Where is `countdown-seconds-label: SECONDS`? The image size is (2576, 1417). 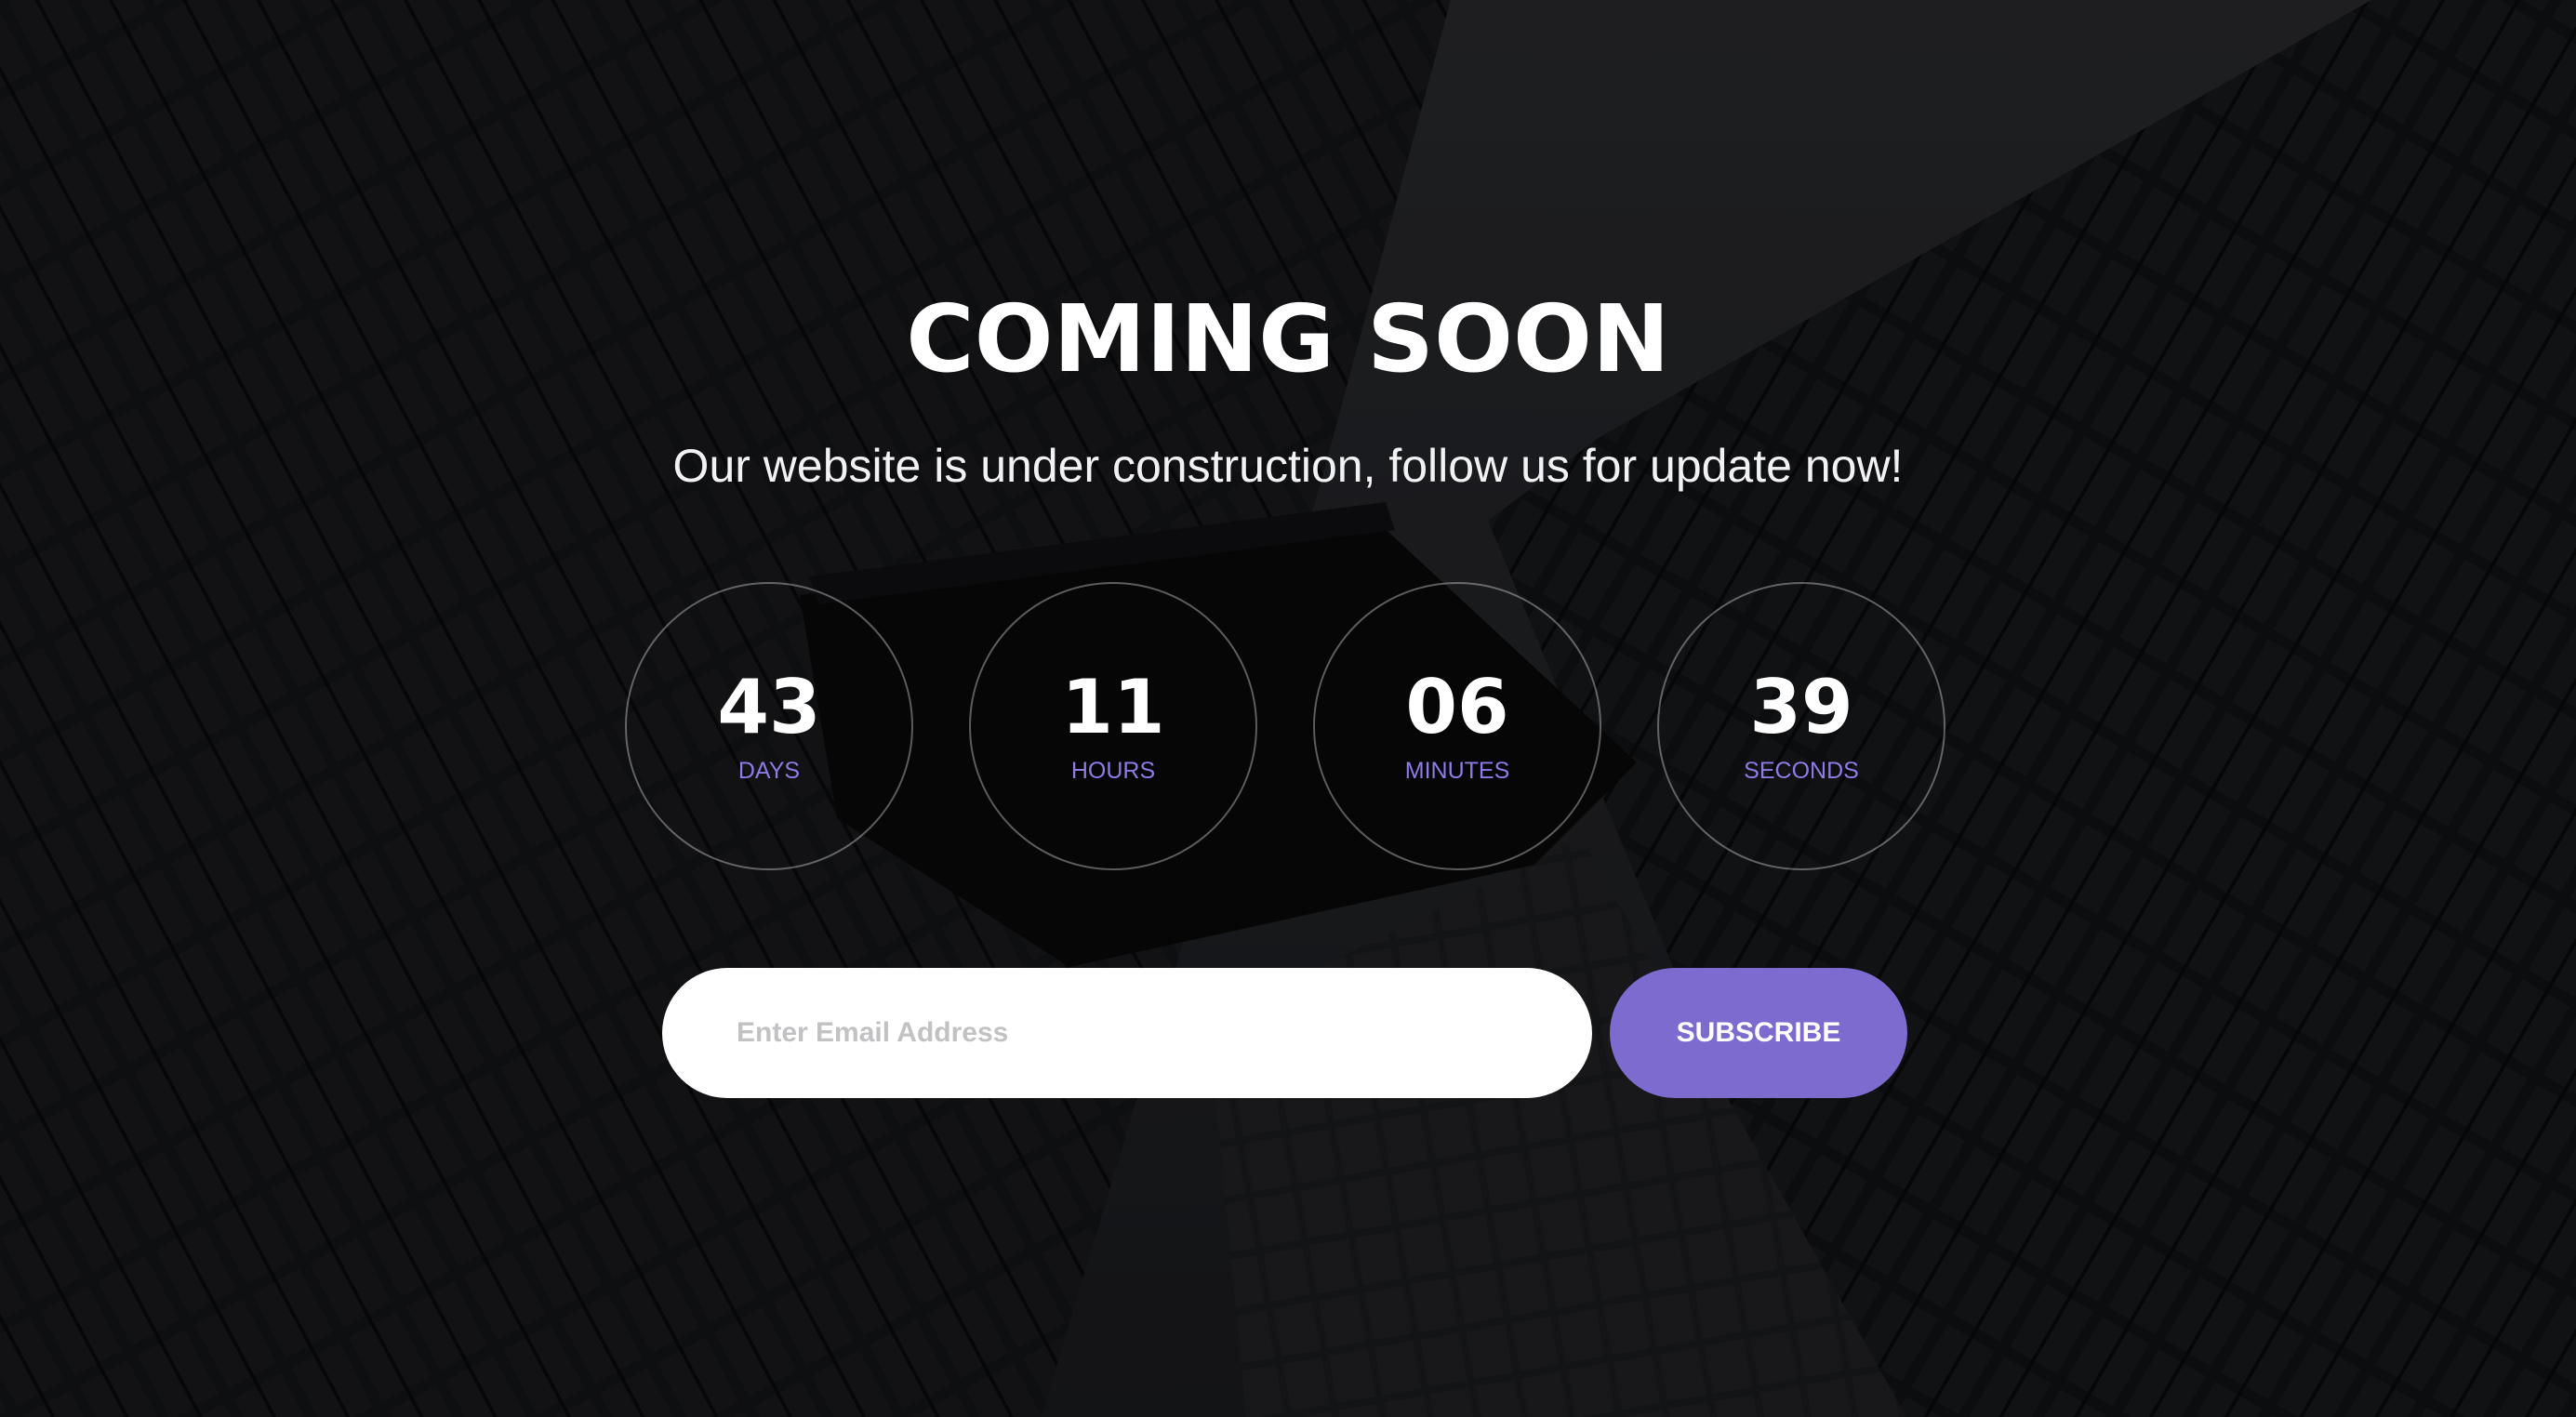 countdown-seconds-label: SECONDS is located at coordinates (1801, 771).